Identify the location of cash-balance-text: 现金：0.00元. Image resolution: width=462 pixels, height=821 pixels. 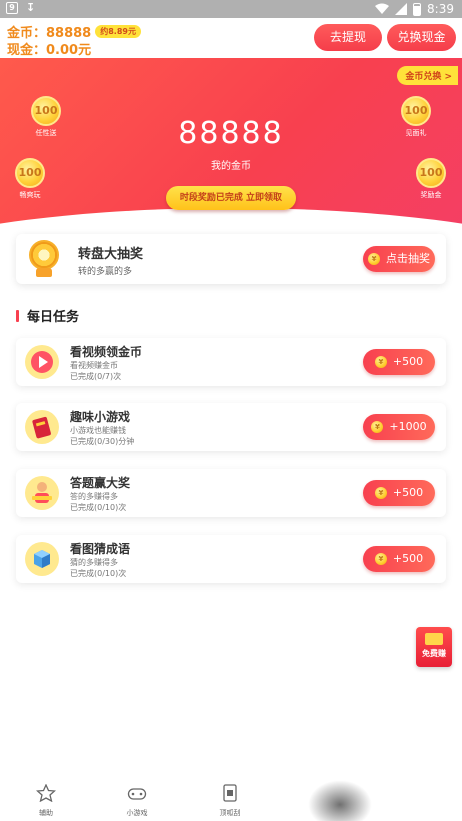
(49, 50).